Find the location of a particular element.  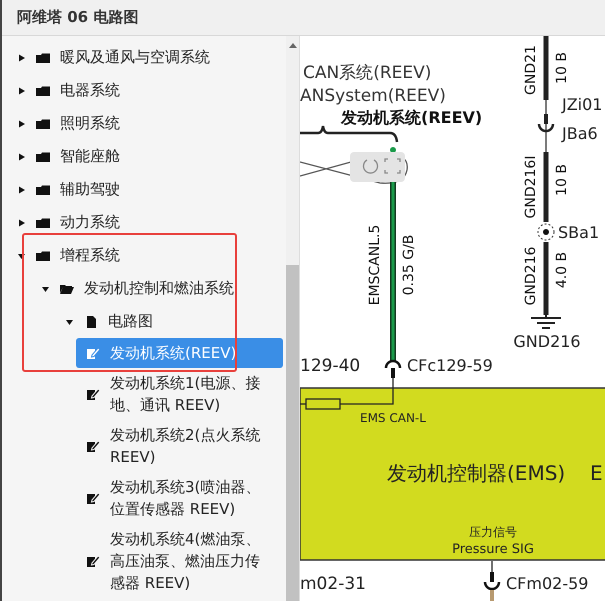

pin-label: CFm02-59 is located at coordinates (547, 583).